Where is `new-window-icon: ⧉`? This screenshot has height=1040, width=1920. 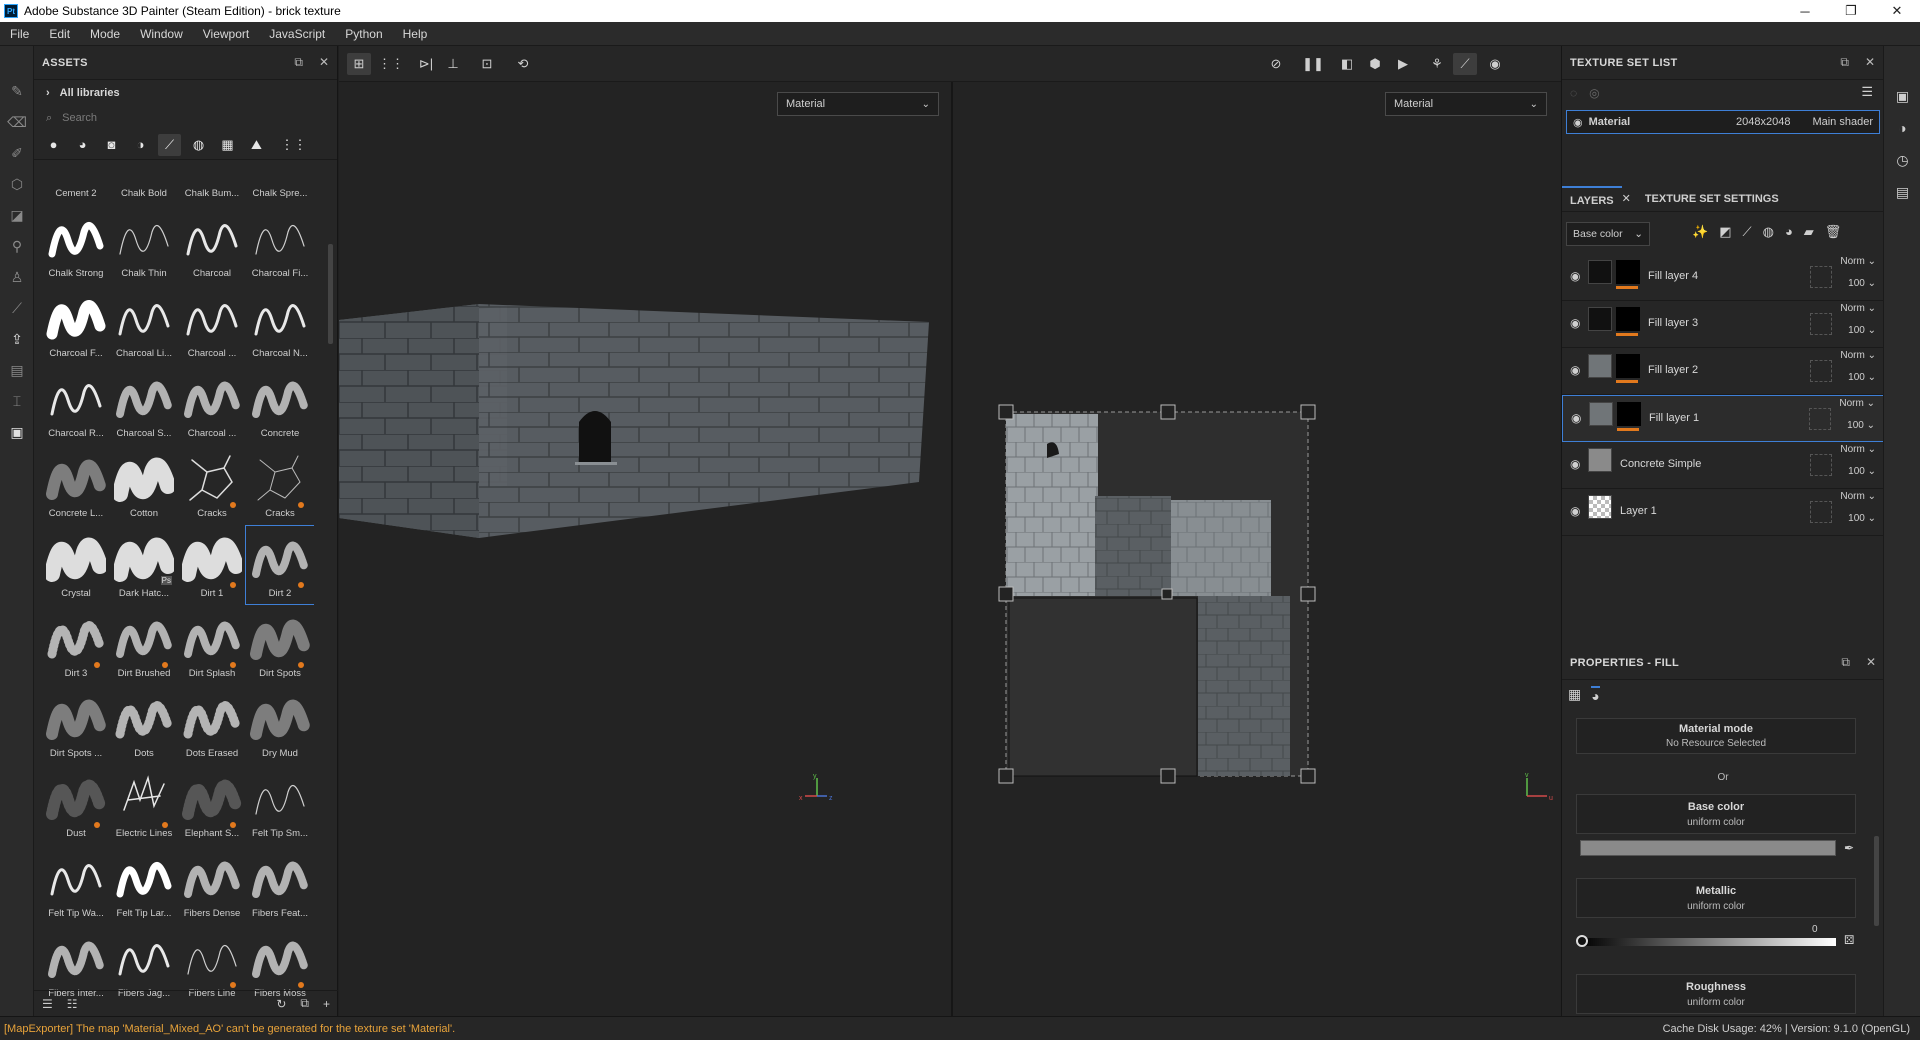 new-window-icon: ⧉ is located at coordinates (304, 1003).